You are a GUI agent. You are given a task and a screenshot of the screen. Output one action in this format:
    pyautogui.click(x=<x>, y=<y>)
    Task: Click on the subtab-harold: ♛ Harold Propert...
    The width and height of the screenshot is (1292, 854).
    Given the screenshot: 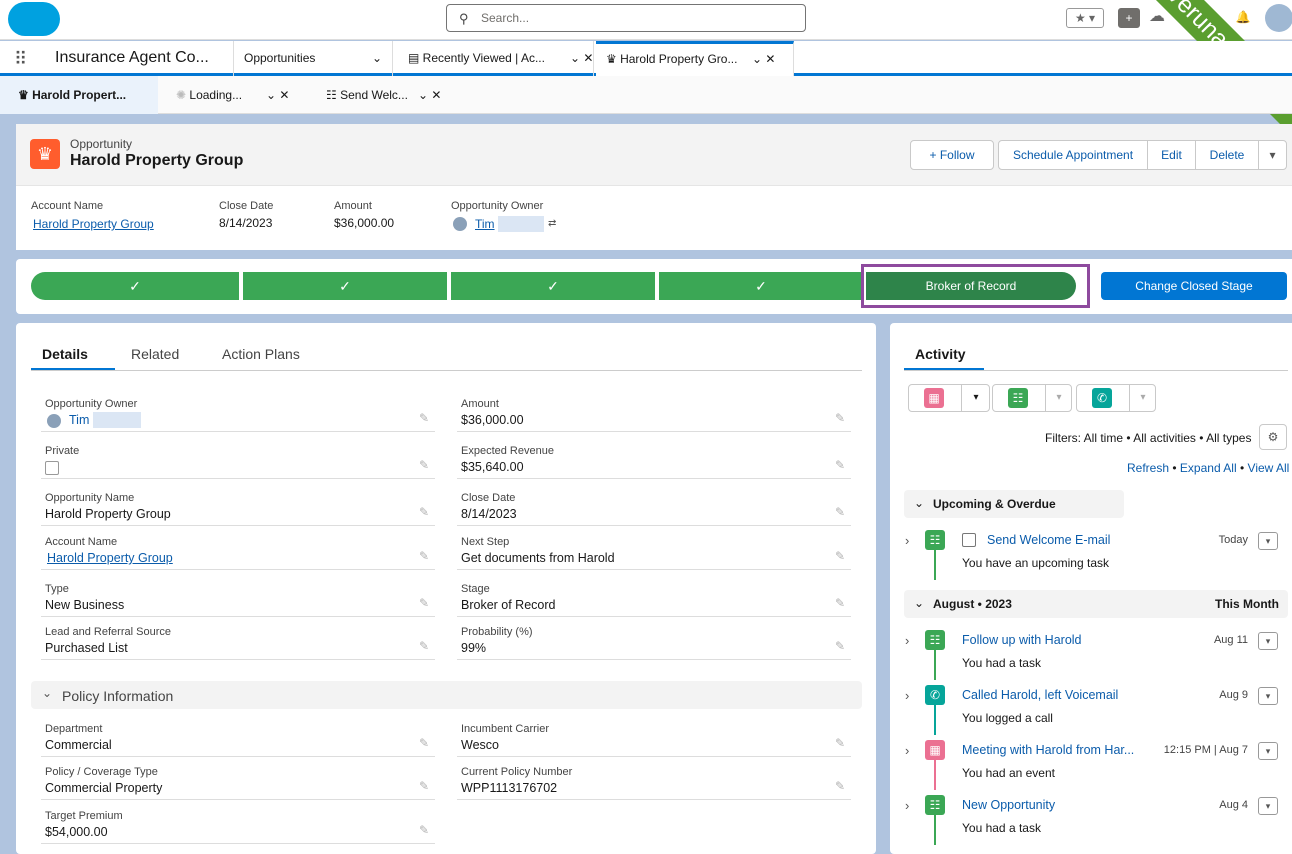 What is the action you would take?
    pyautogui.click(x=79, y=95)
    